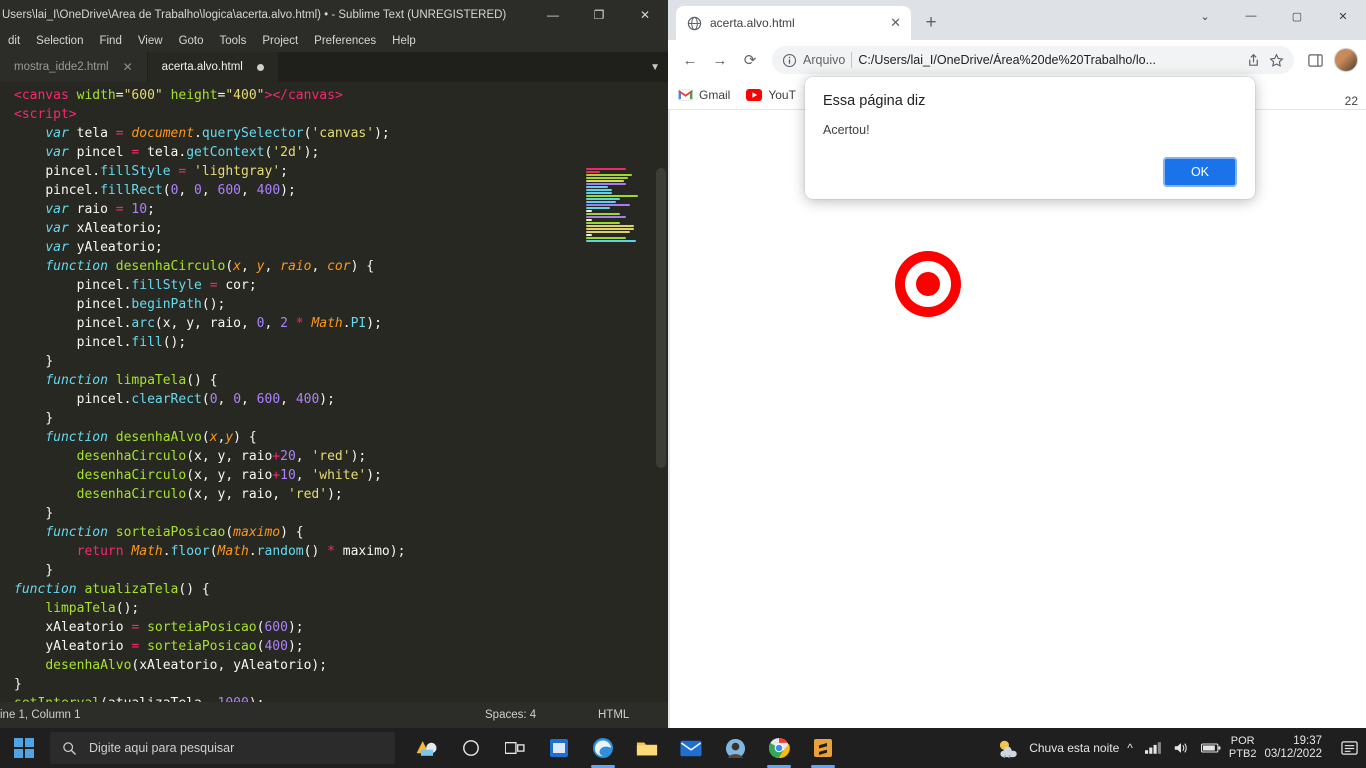 This screenshot has height=768, width=1366. Describe the element at coordinates (1265, 60) in the screenshot. I see `omnibox-actions` at that location.